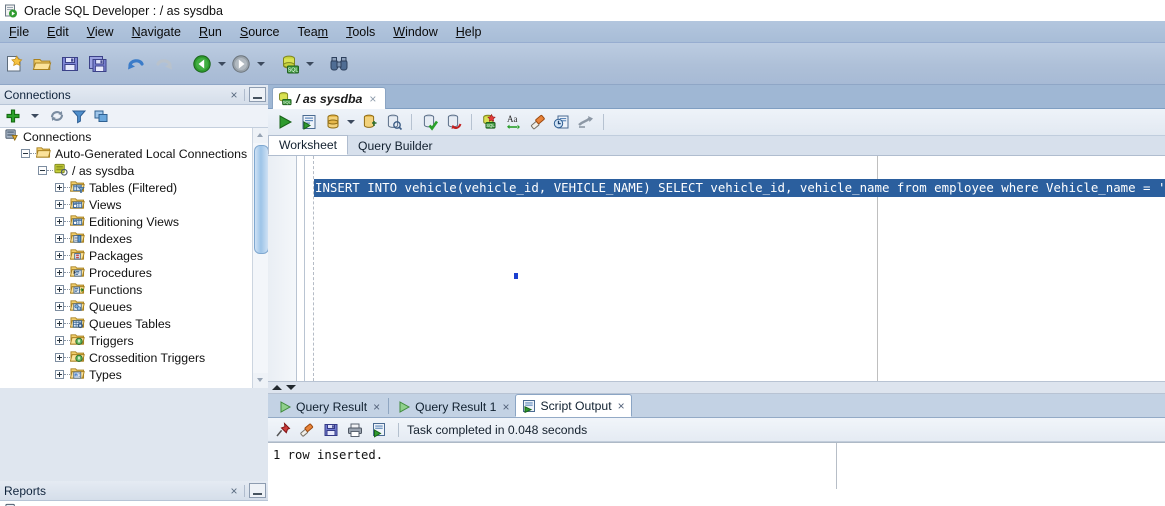 This screenshot has width=1165, height=506. What do you see at coordinates (14, 64) in the screenshot?
I see `new-file-icon` at bounding box center [14, 64].